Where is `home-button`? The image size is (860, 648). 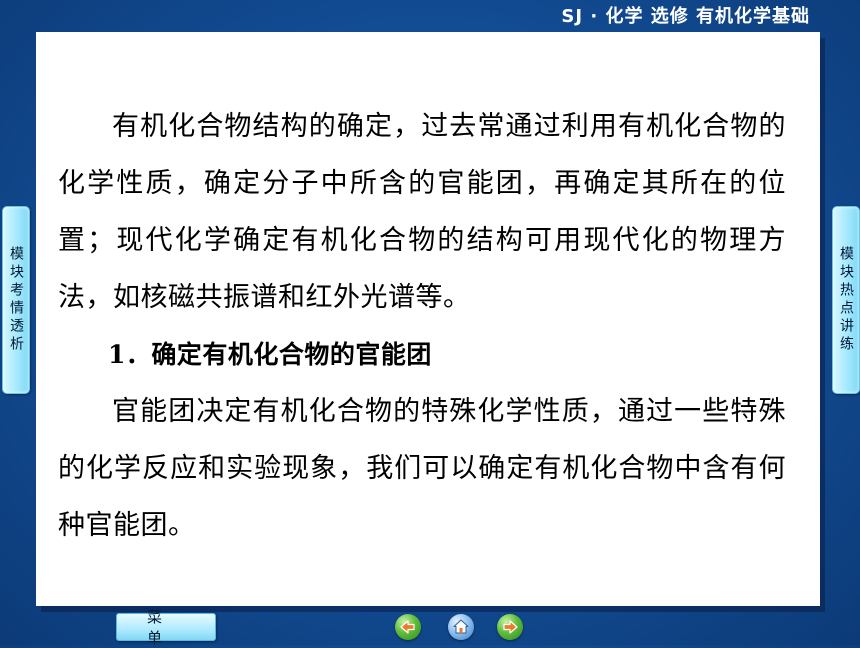
home-button is located at coordinates (461, 627).